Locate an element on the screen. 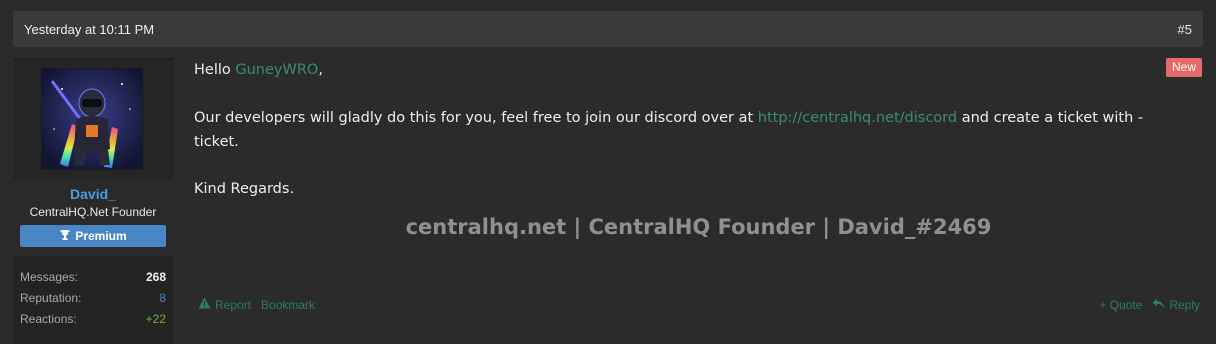 The image size is (1216, 344). stat-value: 8 is located at coordinates (162, 297).